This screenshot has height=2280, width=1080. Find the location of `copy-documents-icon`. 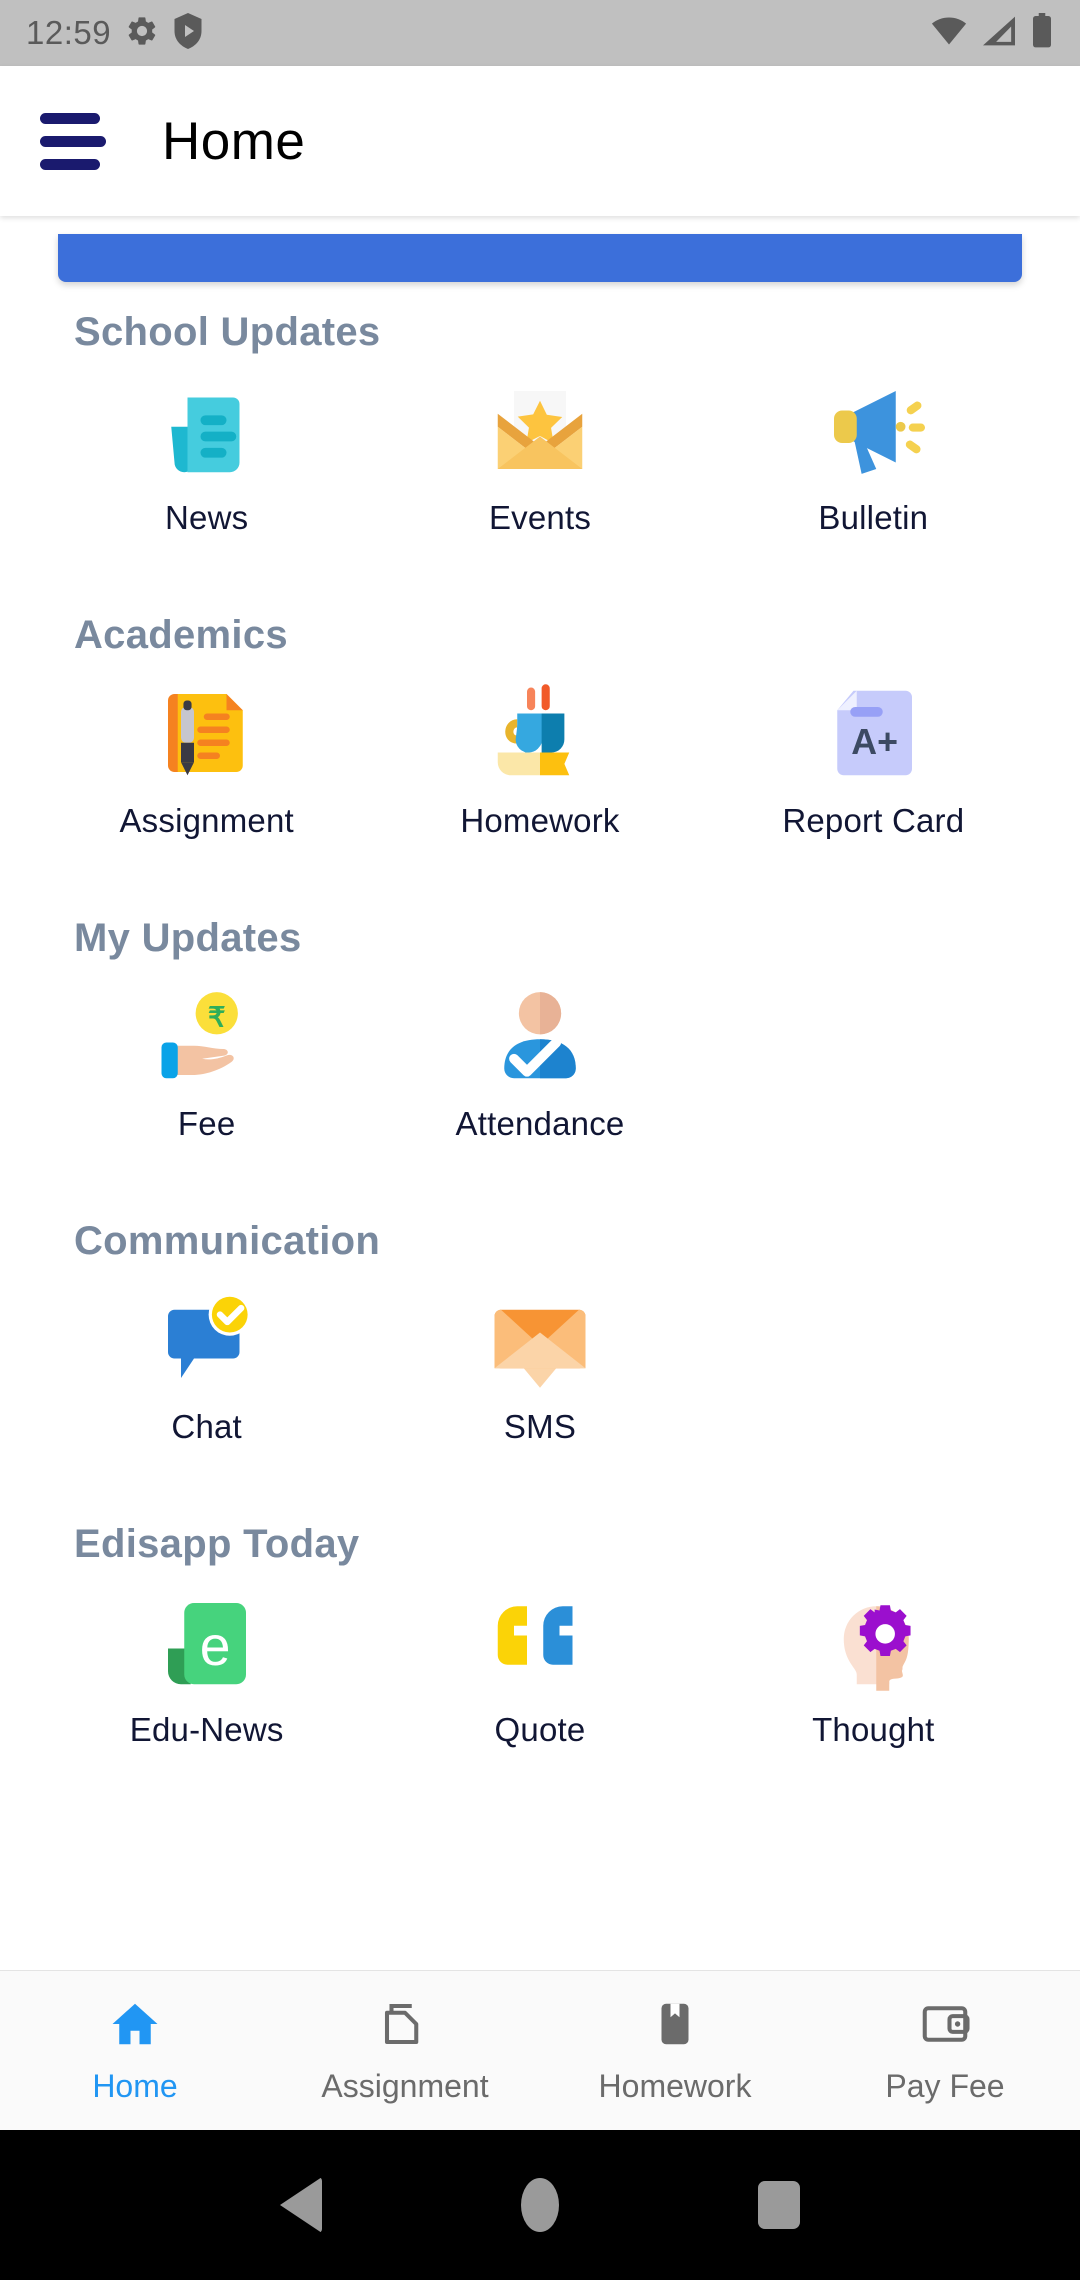

copy-documents-icon is located at coordinates (405, 2026).